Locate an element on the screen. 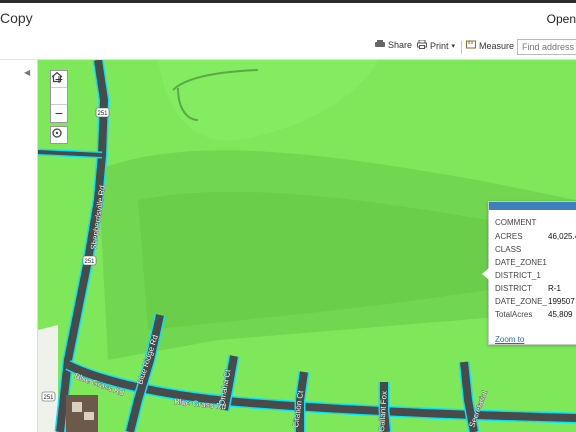 The image size is (576, 432). outside-parcel is located at coordinates (48, 378).